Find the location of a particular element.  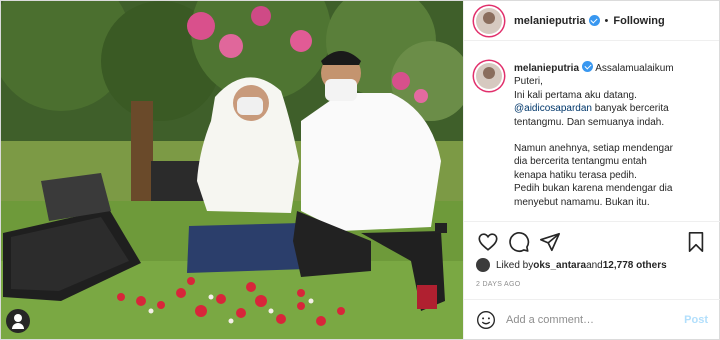

likes-middle: and is located at coordinates (594, 265).